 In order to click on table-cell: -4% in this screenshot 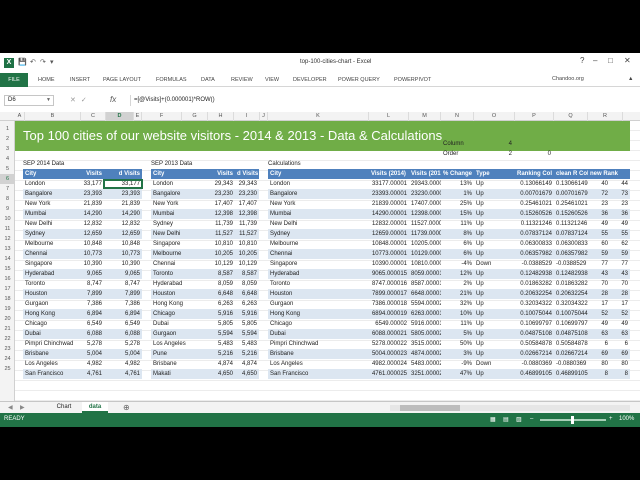, I will do `click(457, 264)`.